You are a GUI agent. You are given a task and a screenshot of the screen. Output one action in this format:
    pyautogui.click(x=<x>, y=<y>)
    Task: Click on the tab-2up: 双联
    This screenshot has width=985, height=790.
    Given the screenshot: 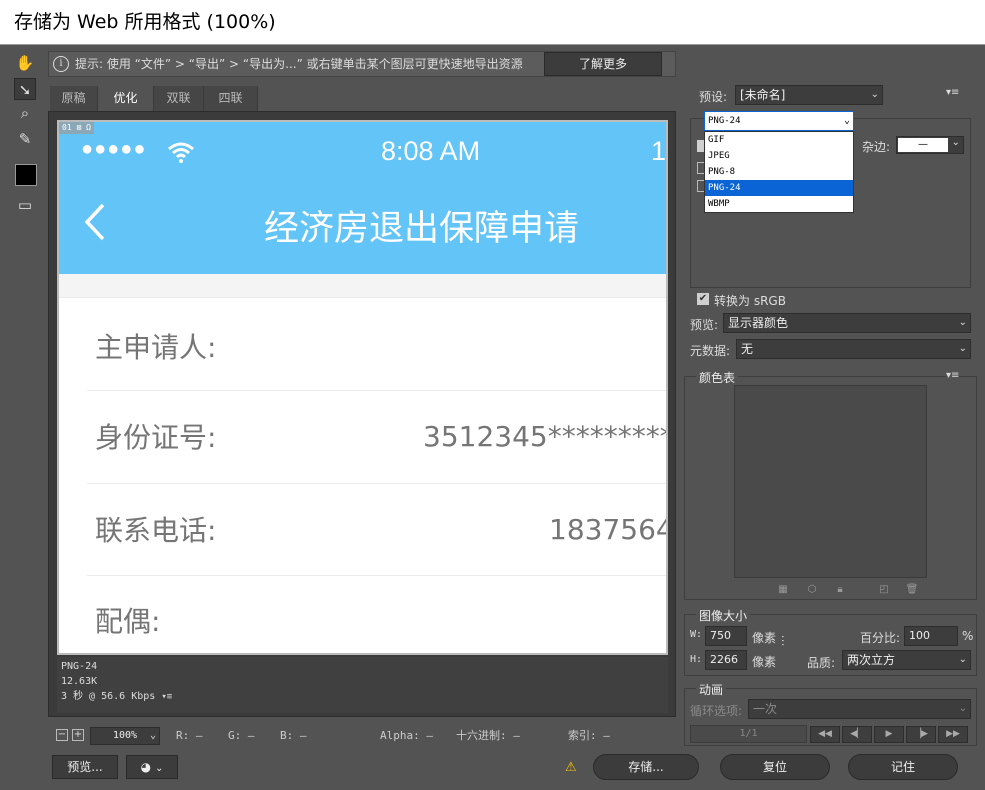 What is the action you would take?
    pyautogui.click(x=179, y=98)
    